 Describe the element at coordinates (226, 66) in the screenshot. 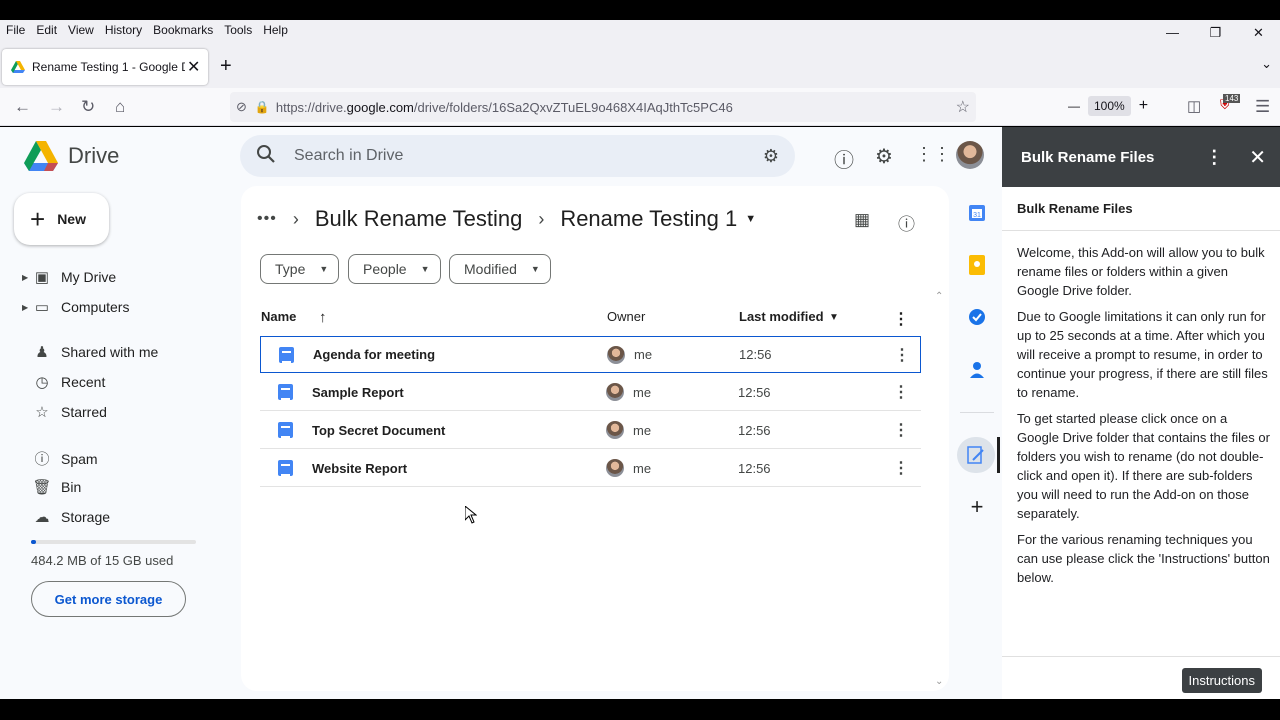

I see `new-tab-icon: +` at that location.